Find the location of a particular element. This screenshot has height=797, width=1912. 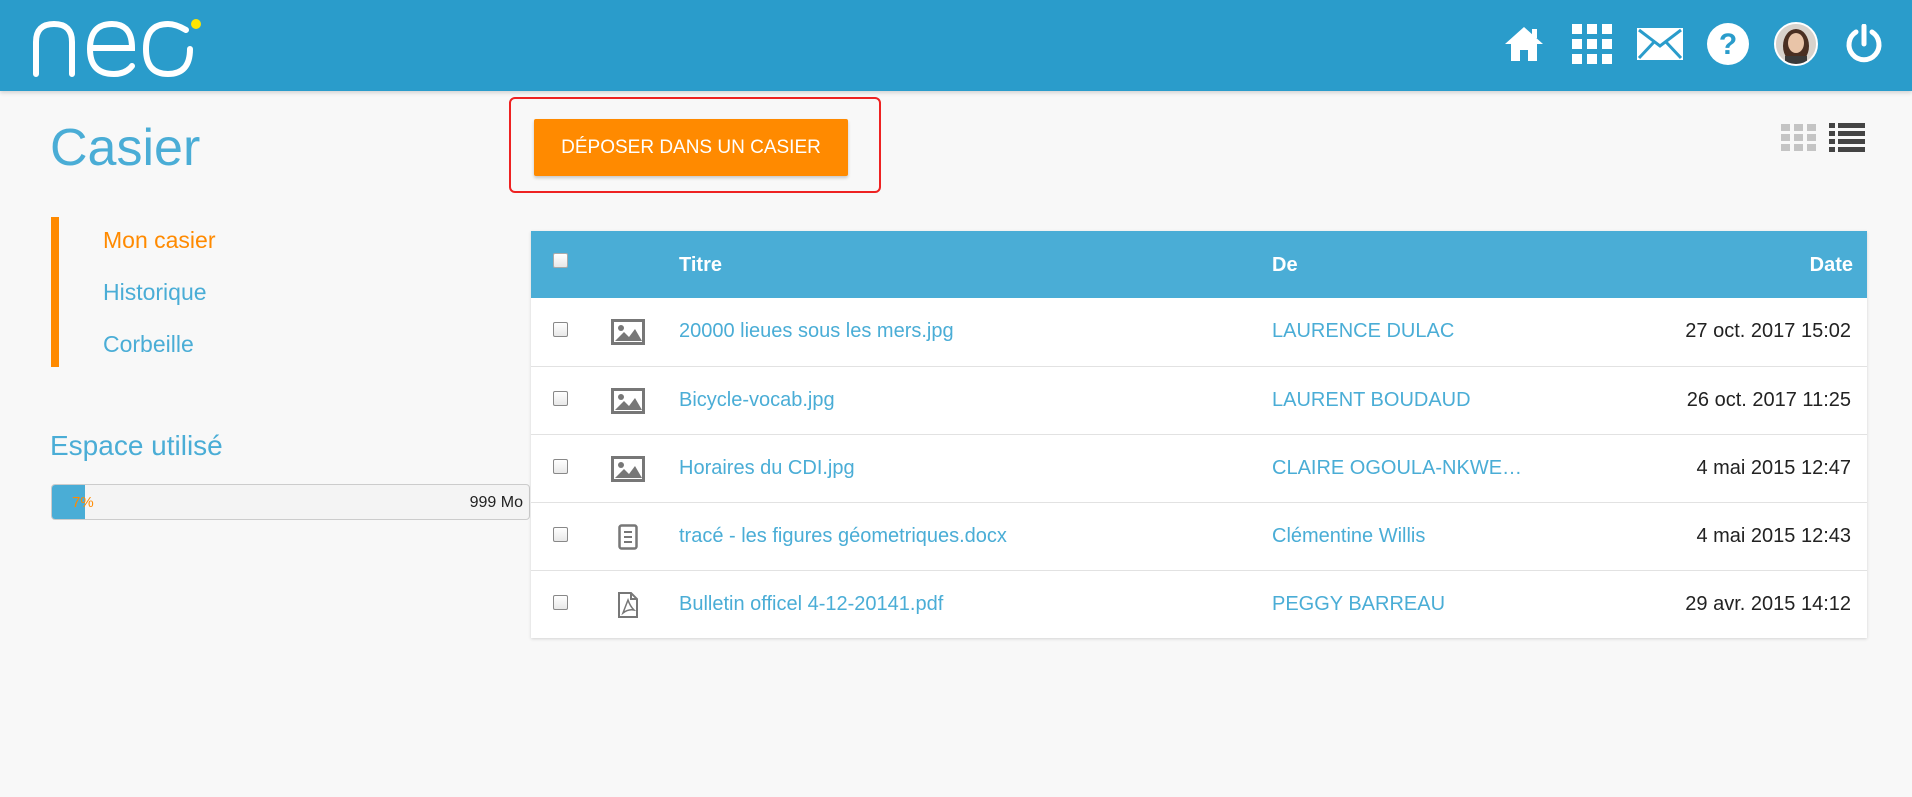

sidebar-item-corbeille: Corbeille is located at coordinates (148, 344).